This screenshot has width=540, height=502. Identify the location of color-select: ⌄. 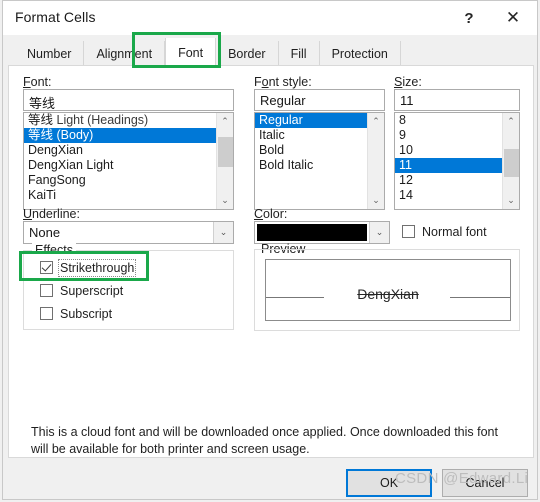
(322, 232).